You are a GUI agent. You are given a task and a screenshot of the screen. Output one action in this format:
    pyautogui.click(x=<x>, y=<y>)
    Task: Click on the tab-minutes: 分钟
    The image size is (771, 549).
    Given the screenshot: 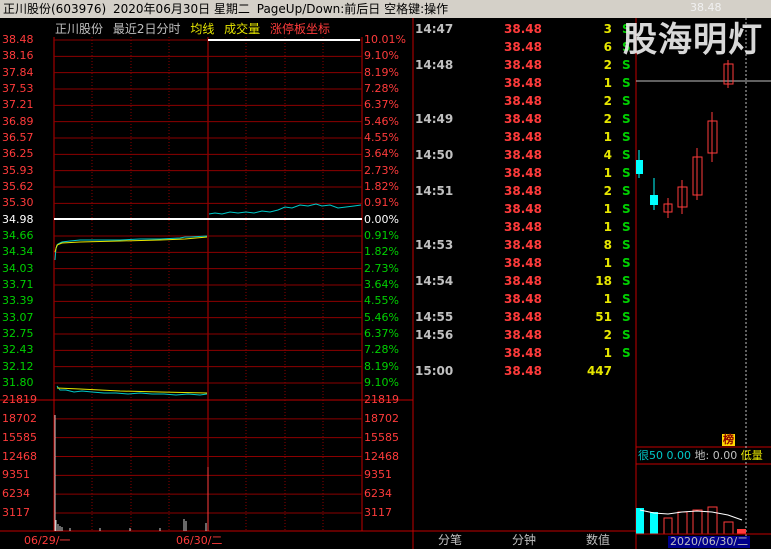 What is the action you would take?
    pyautogui.click(x=524, y=540)
    